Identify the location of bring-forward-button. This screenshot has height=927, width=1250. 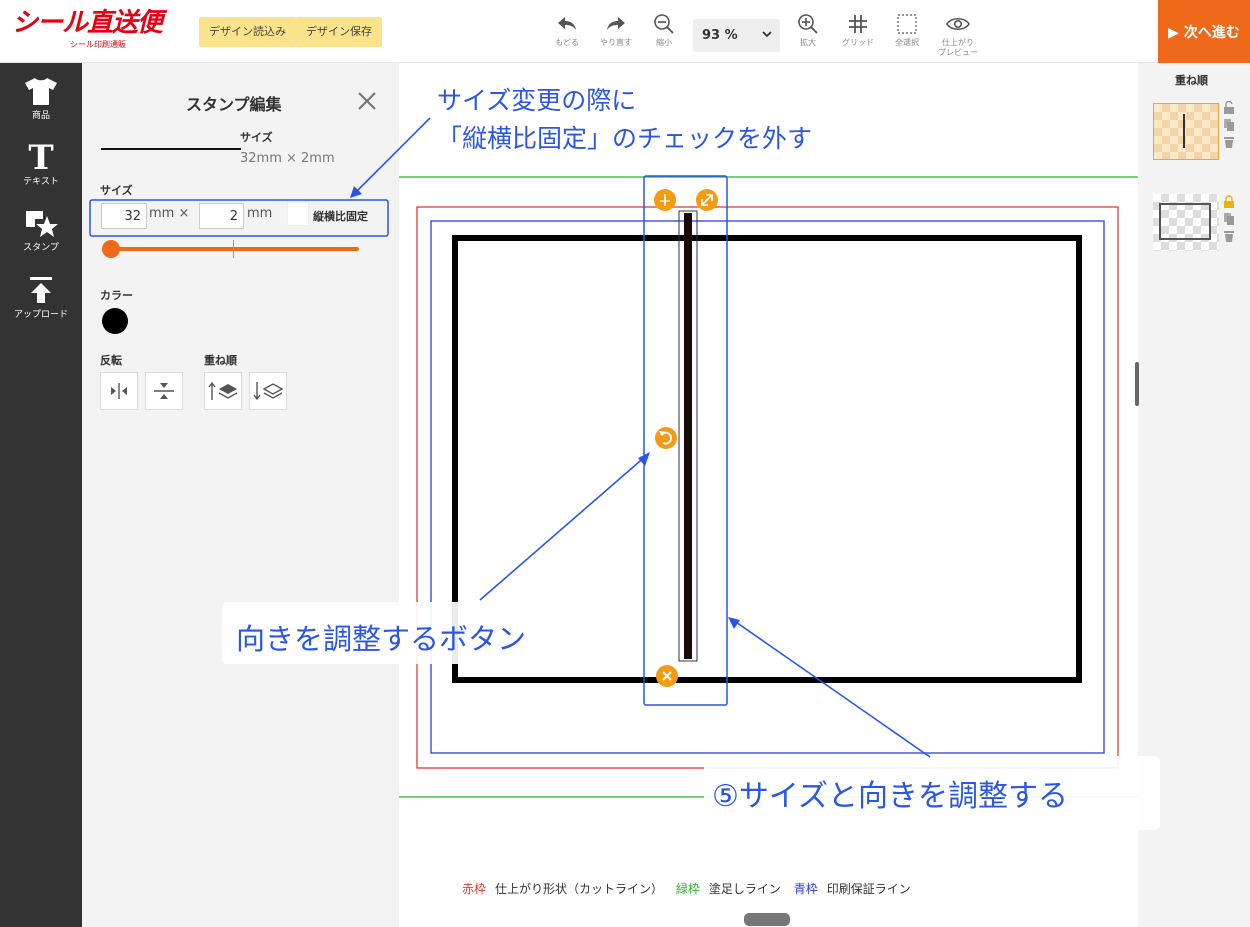
(223, 391).